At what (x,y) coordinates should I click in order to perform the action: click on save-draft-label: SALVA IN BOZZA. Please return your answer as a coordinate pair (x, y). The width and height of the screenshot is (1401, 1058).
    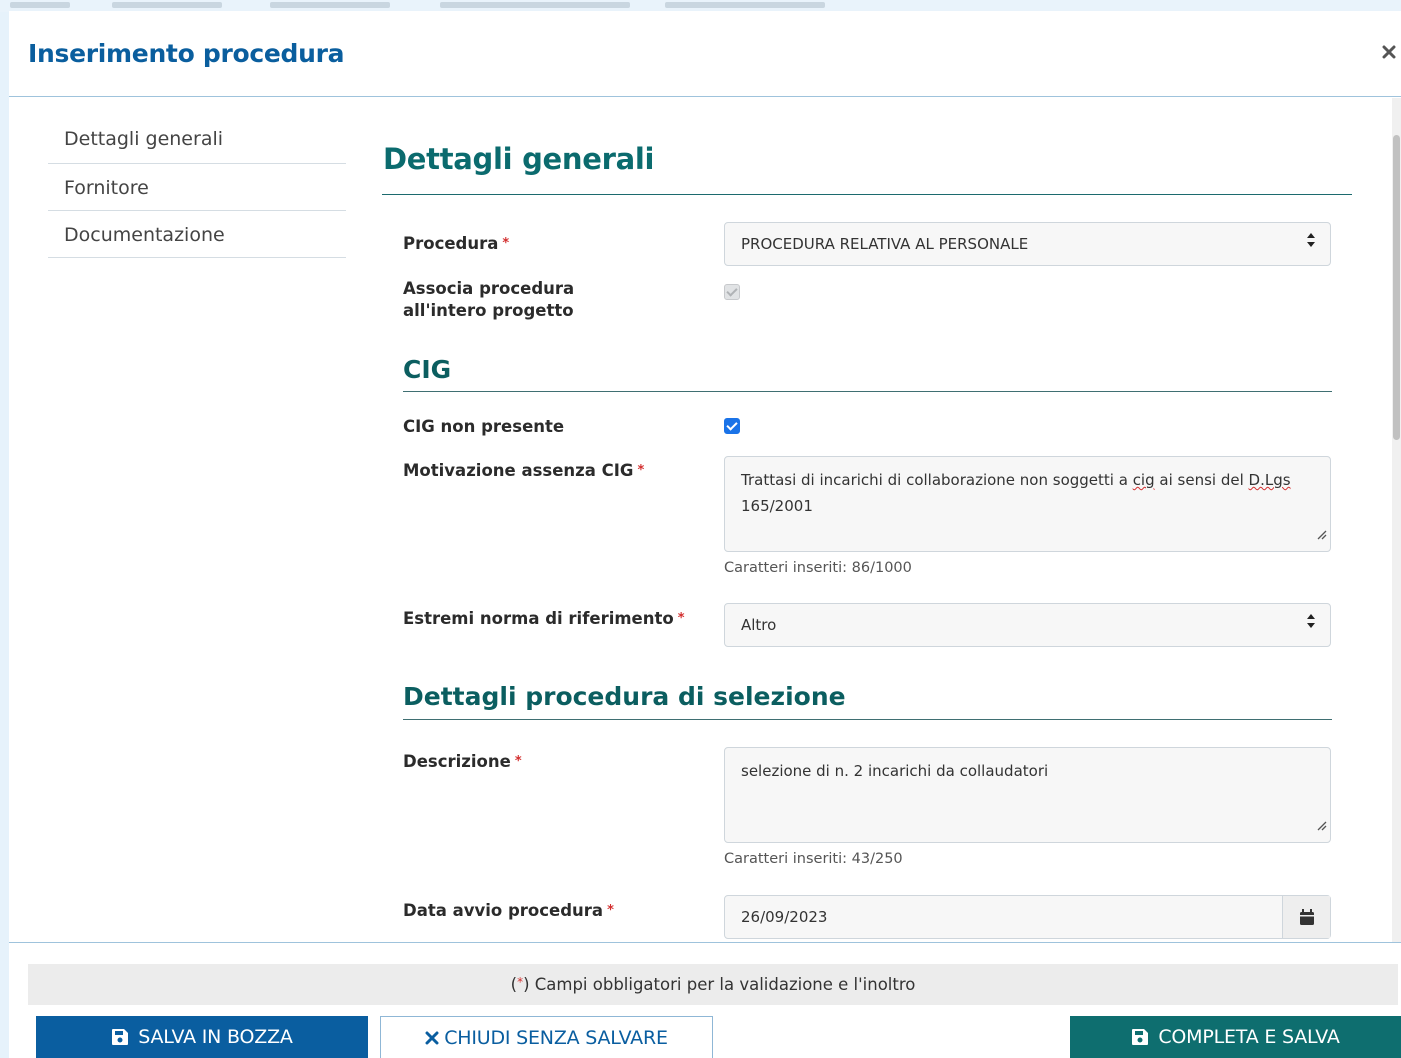
    Looking at the image, I should click on (215, 1037).